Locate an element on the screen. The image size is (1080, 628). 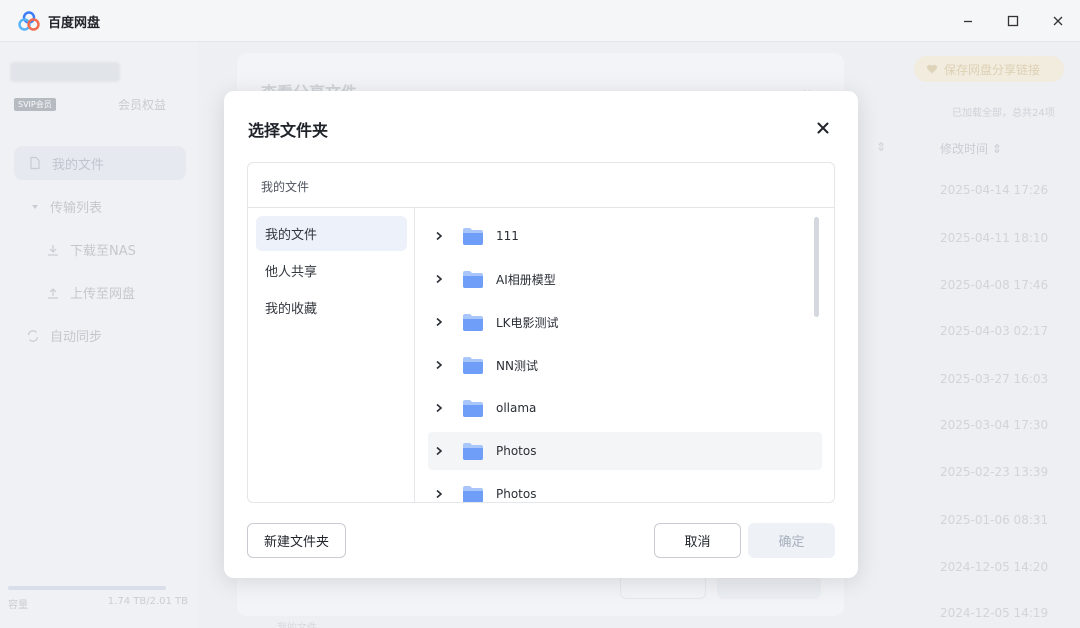
app-title: 百度网盘 is located at coordinates (74, 23).